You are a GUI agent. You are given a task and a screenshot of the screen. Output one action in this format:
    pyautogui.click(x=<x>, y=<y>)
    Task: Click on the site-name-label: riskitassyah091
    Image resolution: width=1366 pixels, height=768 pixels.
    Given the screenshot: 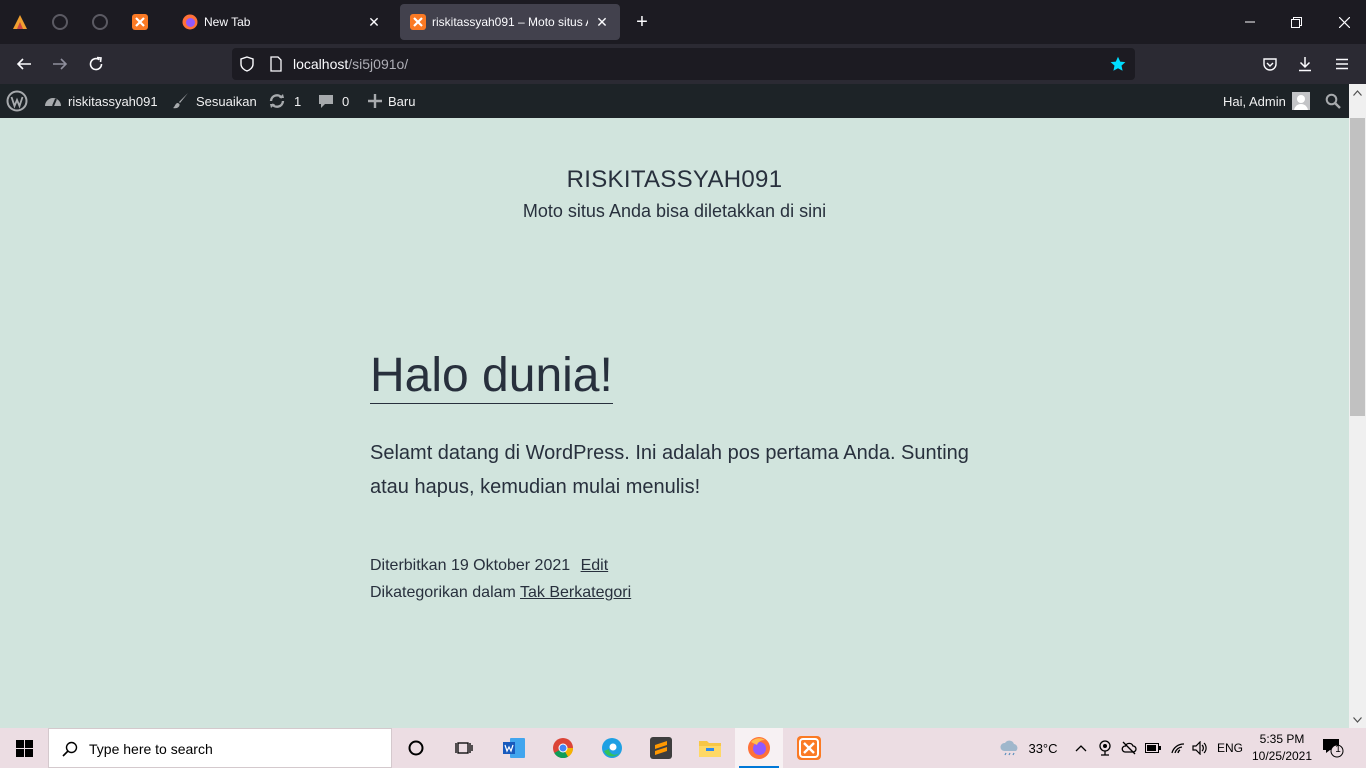 What is the action you would take?
    pyautogui.click(x=113, y=101)
    